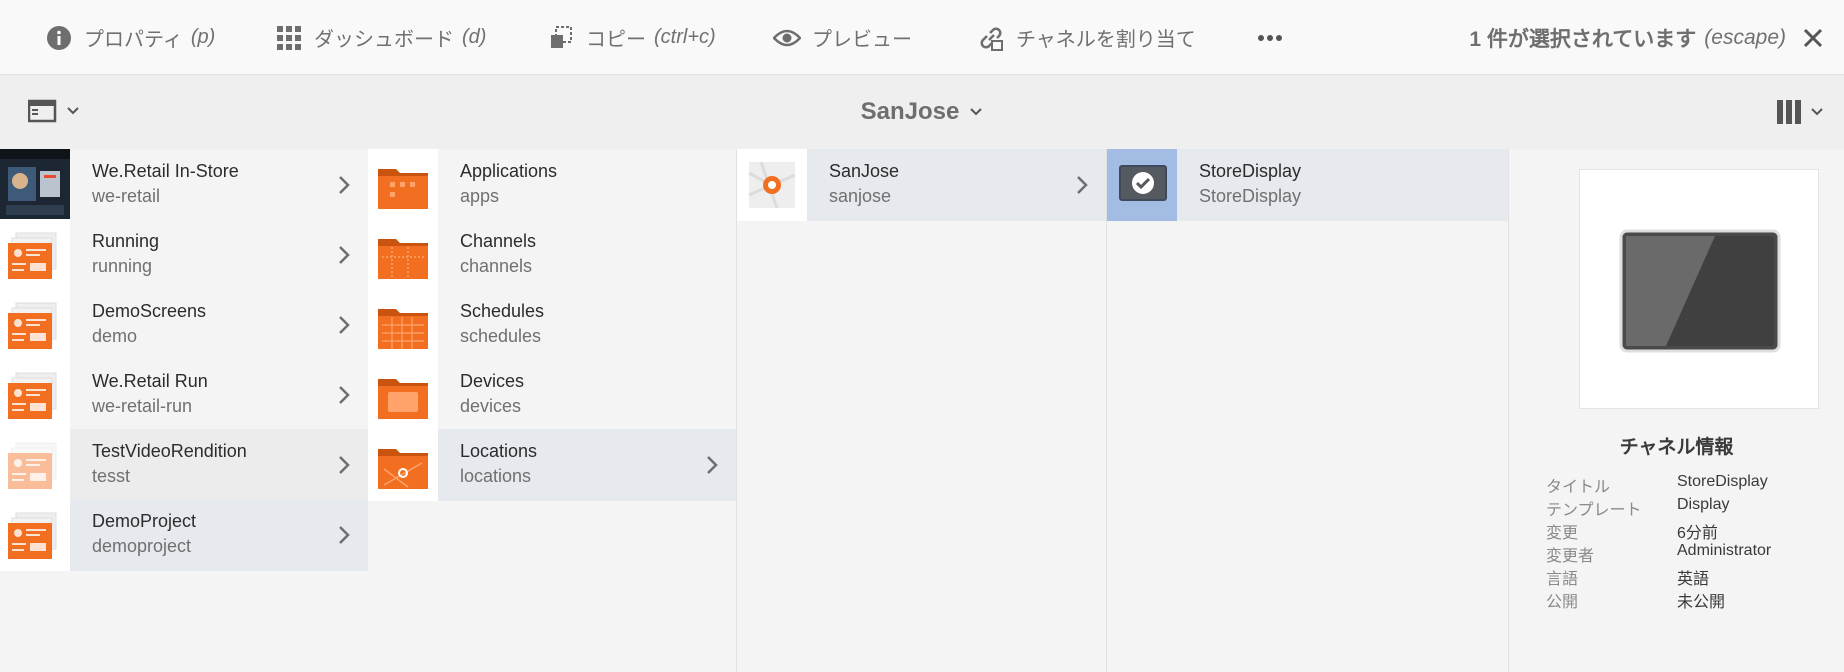 The width and height of the screenshot is (1844, 672). Describe the element at coordinates (219, 465) in the screenshot. I see `item-body: TestVideoRendition tesst` at that location.